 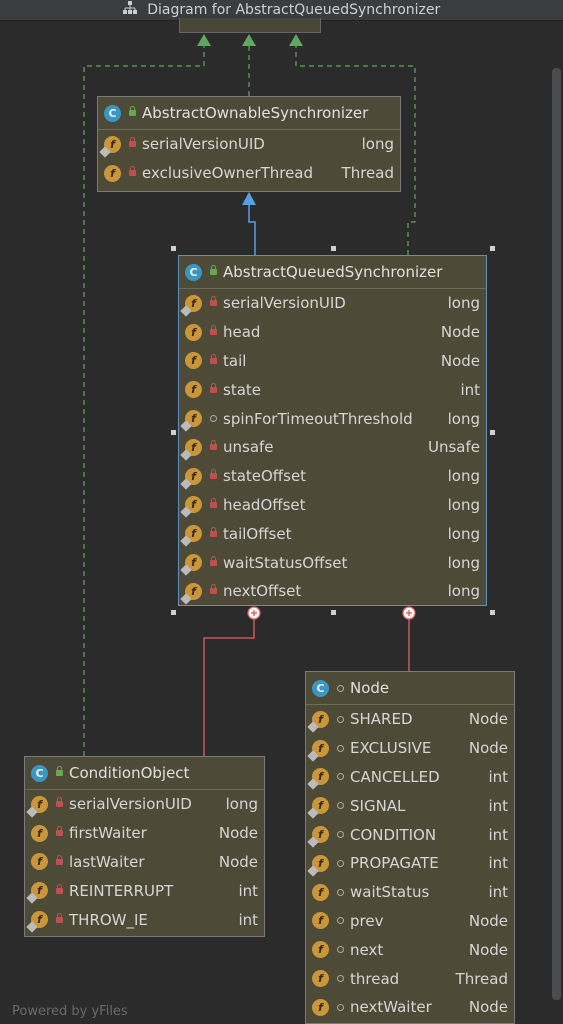 I want to click on field-row: f waitStatus int, so click(x=410, y=892).